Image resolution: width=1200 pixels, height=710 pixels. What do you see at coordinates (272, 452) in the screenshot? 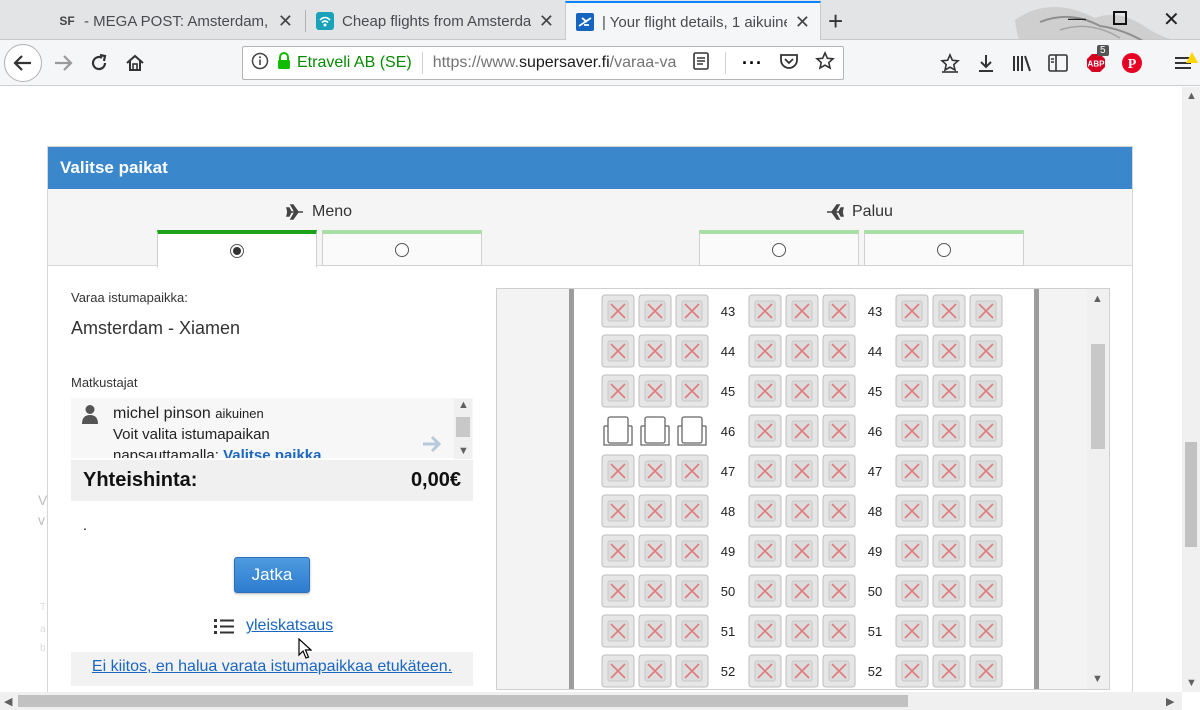
I see `select-seat-link: Valitse paikka` at bounding box center [272, 452].